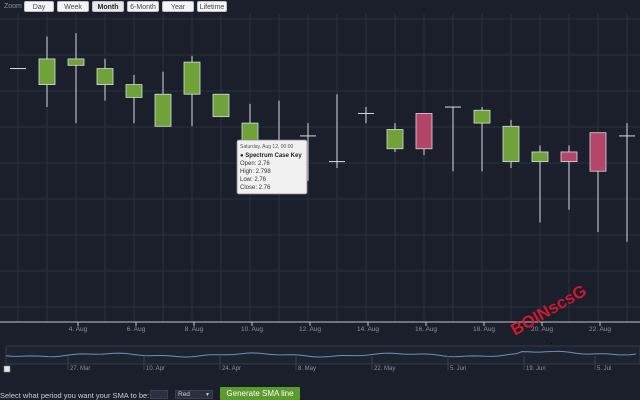  I want to click on navigator-label: 19. Jun, so click(536, 369).